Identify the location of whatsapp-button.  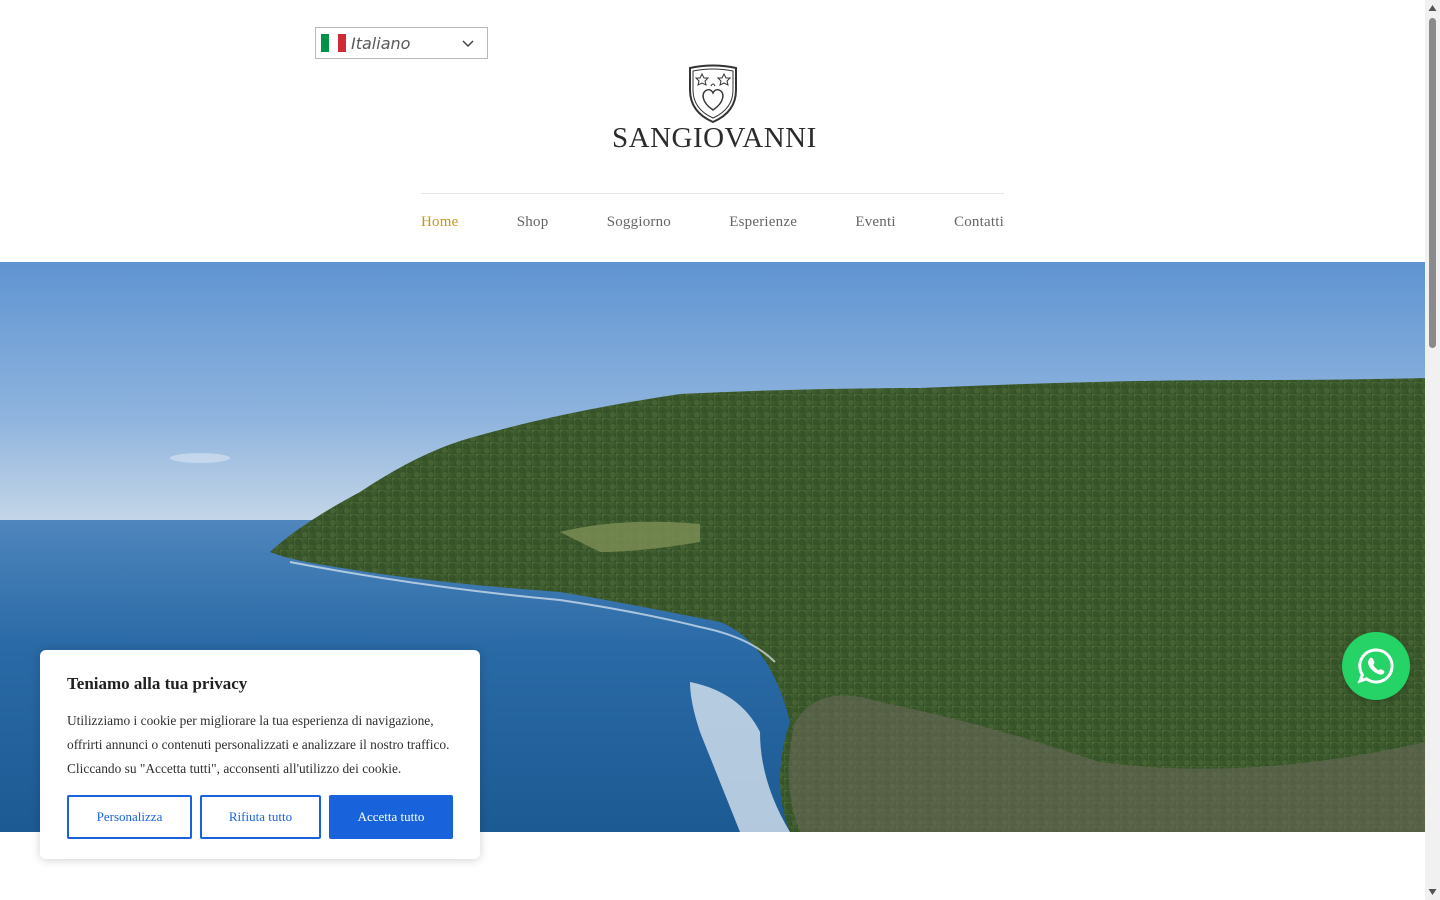
(1376, 666).